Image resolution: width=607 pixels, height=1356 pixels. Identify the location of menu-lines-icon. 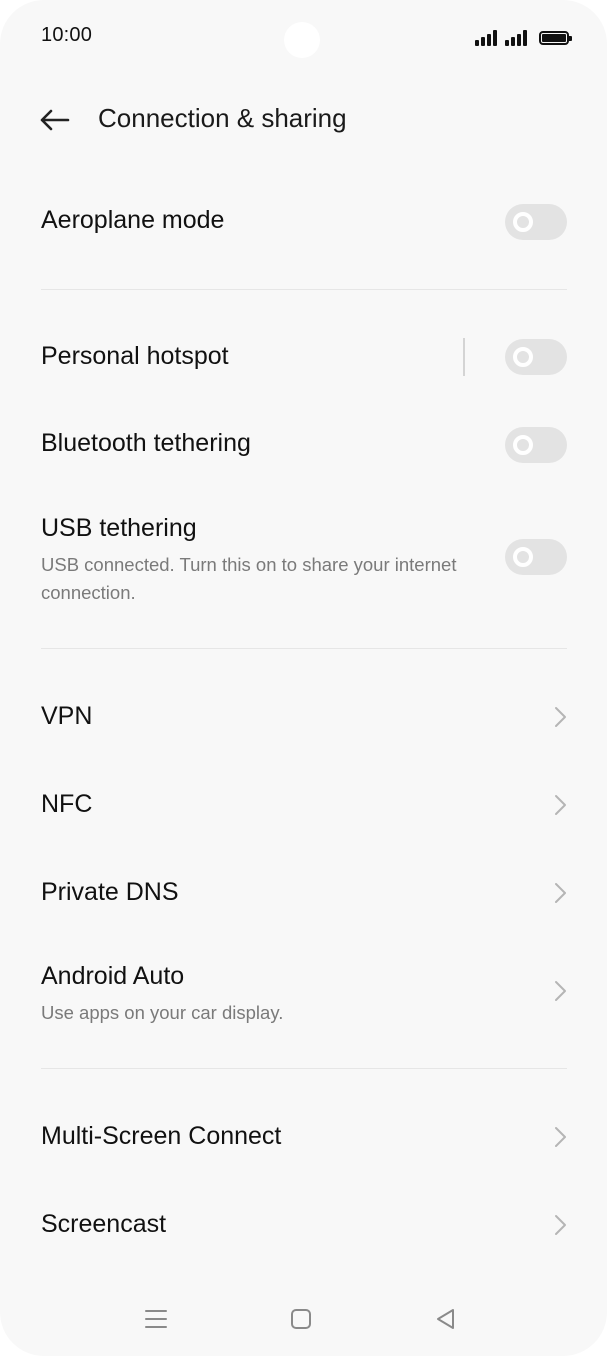
(156, 1319).